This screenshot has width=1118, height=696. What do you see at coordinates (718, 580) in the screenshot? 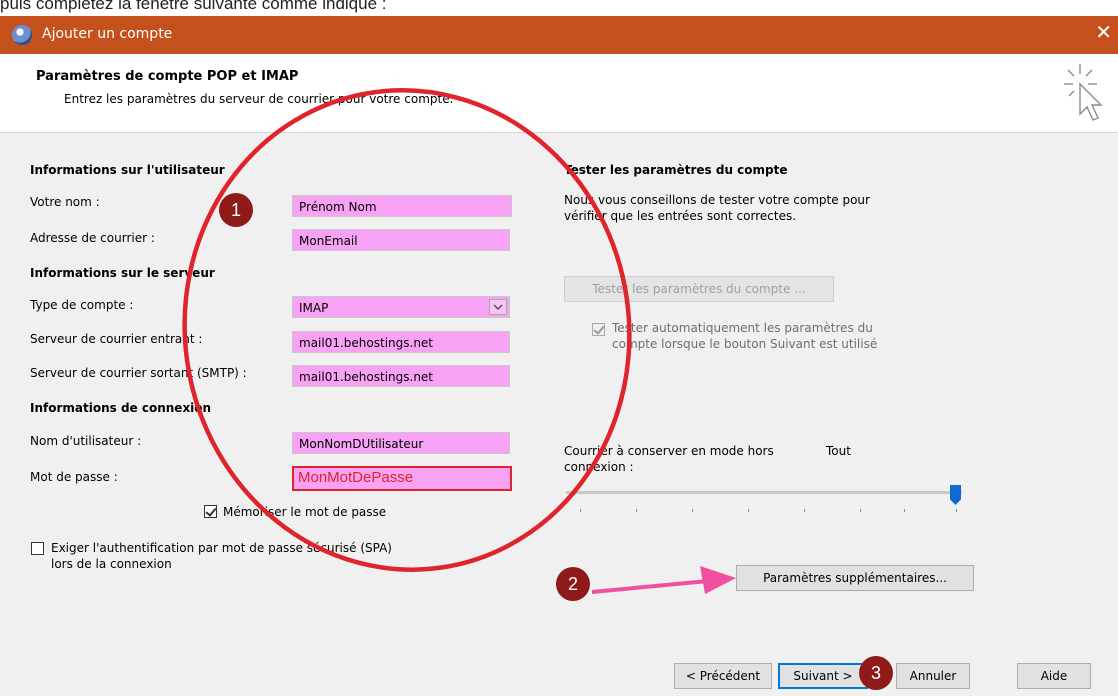
I see `arrow-head-icon` at bounding box center [718, 580].